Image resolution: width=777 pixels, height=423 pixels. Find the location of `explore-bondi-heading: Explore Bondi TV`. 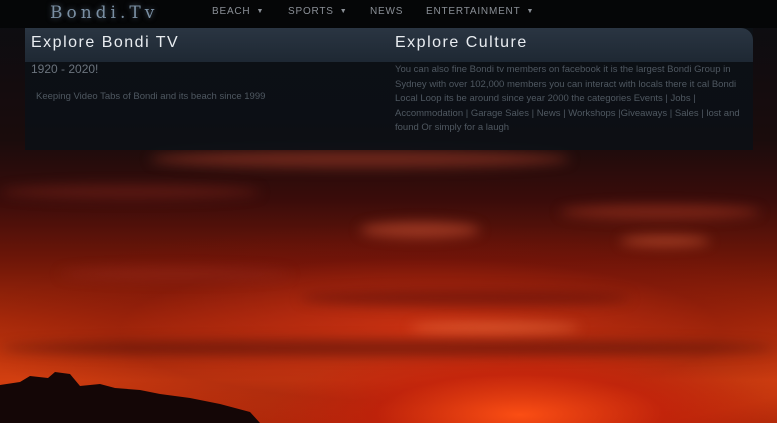

explore-bondi-heading: Explore Bondi TV is located at coordinates (105, 42).